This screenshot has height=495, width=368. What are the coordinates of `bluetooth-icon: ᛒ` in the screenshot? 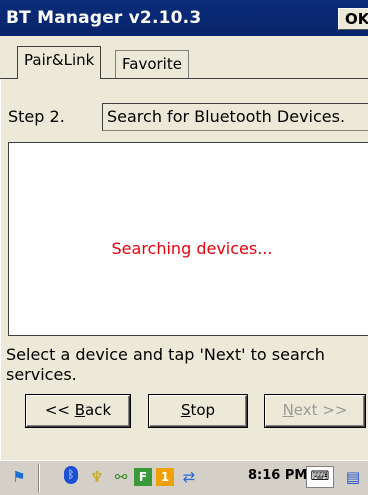 It's located at (71, 475).